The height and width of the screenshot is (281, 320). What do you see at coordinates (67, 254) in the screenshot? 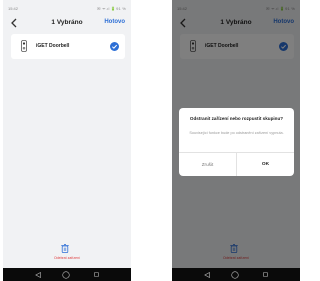
I see `delete-device-button: Odebrat zařízení` at bounding box center [67, 254].